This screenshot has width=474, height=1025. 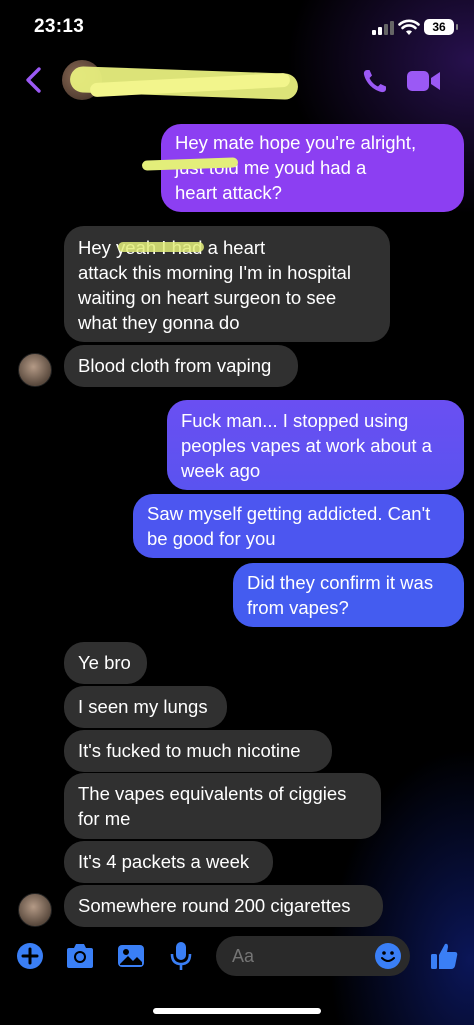 What do you see at coordinates (34, 80) in the screenshot?
I see `back-chevron-icon` at bounding box center [34, 80].